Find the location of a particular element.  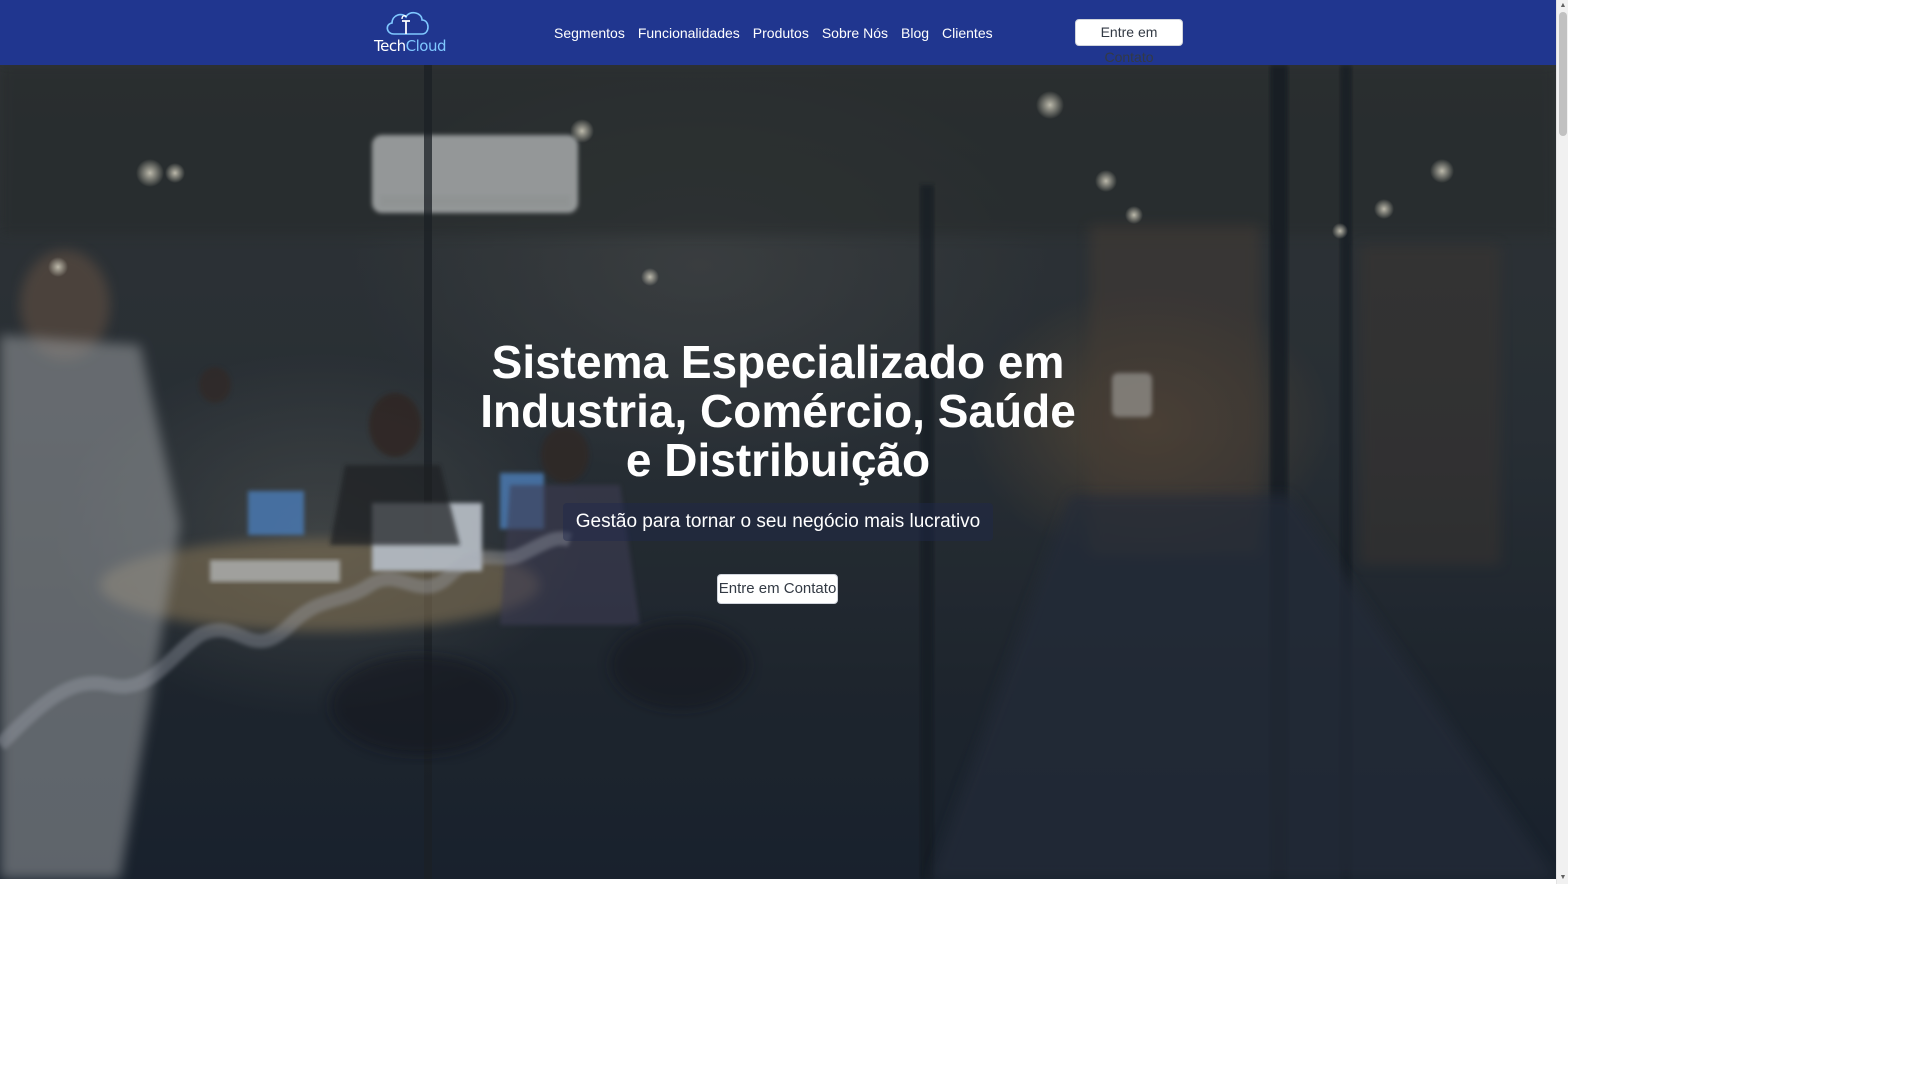

nav-item-blog: Blog is located at coordinates (915, 33).